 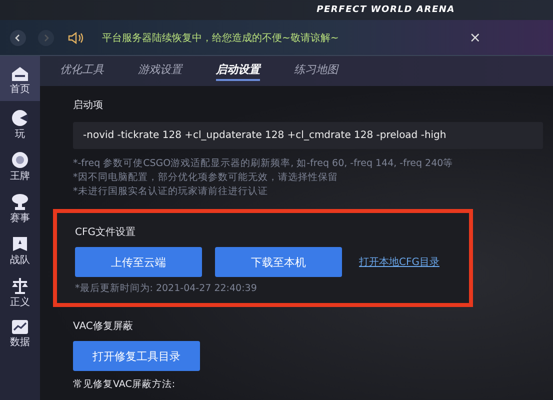 I want to click on tab: 启动设置, so click(x=238, y=71).